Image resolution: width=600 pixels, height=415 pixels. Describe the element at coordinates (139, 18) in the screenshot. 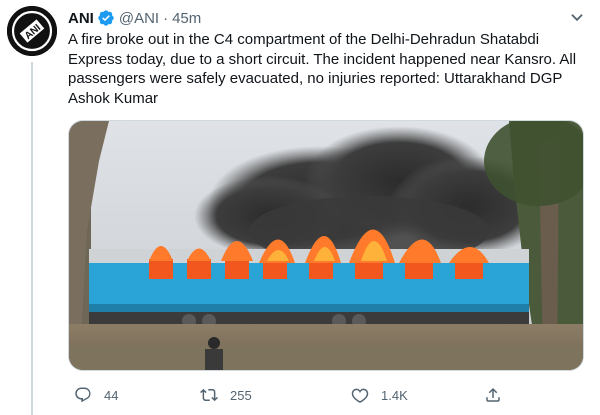

I see `user-handle: @ANI` at that location.